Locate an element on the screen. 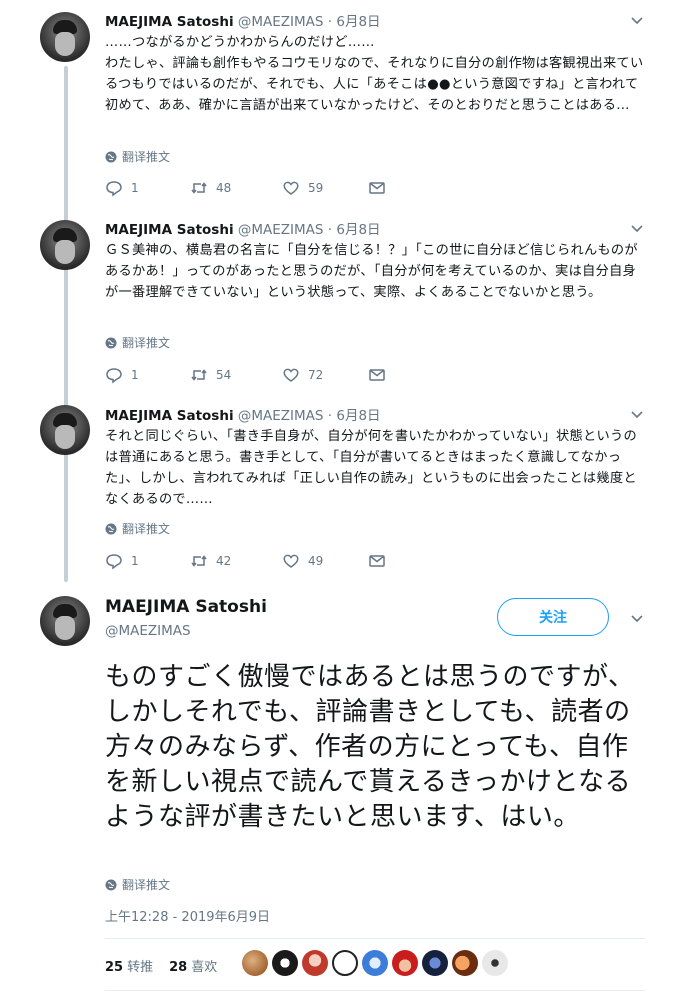 This screenshot has width=689, height=1000. follow-button: 关注 is located at coordinates (553, 617).